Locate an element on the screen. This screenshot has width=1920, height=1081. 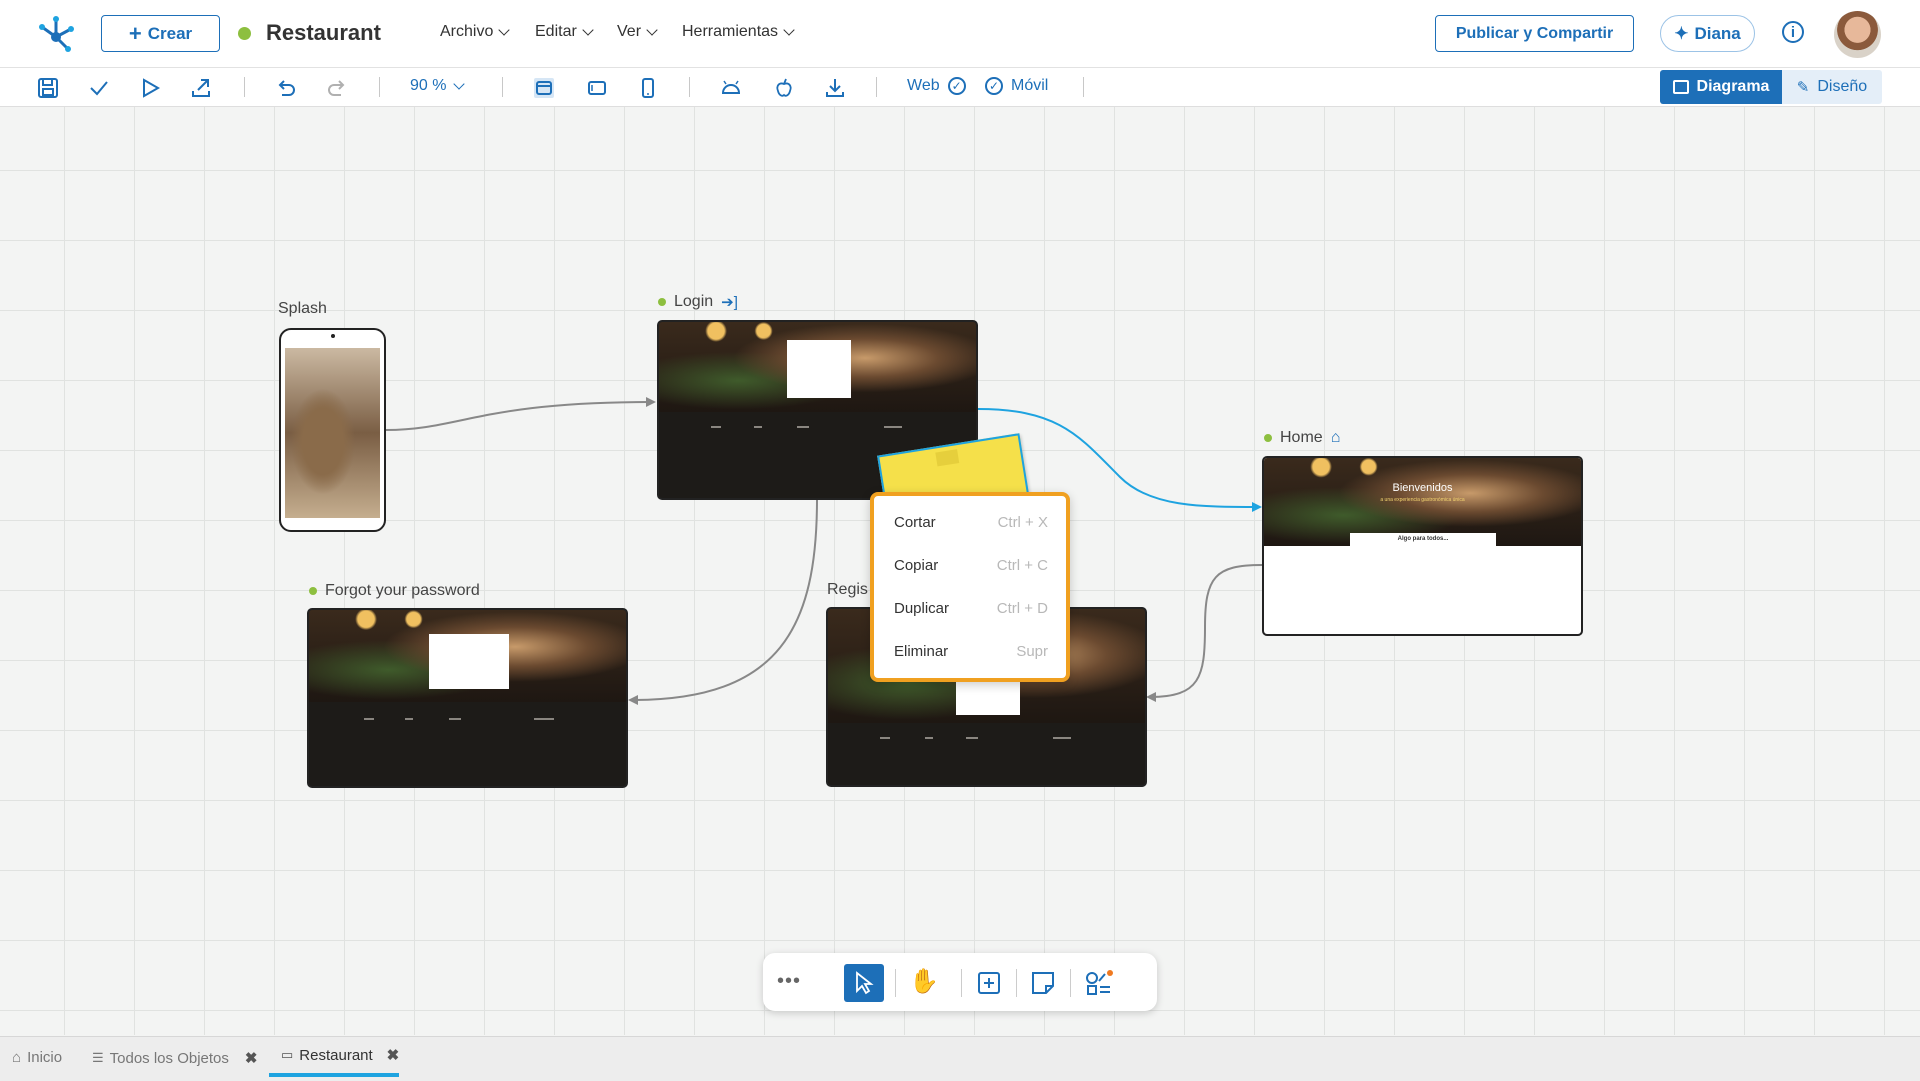
menu-ver: Ver is located at coordinates (637, 32).